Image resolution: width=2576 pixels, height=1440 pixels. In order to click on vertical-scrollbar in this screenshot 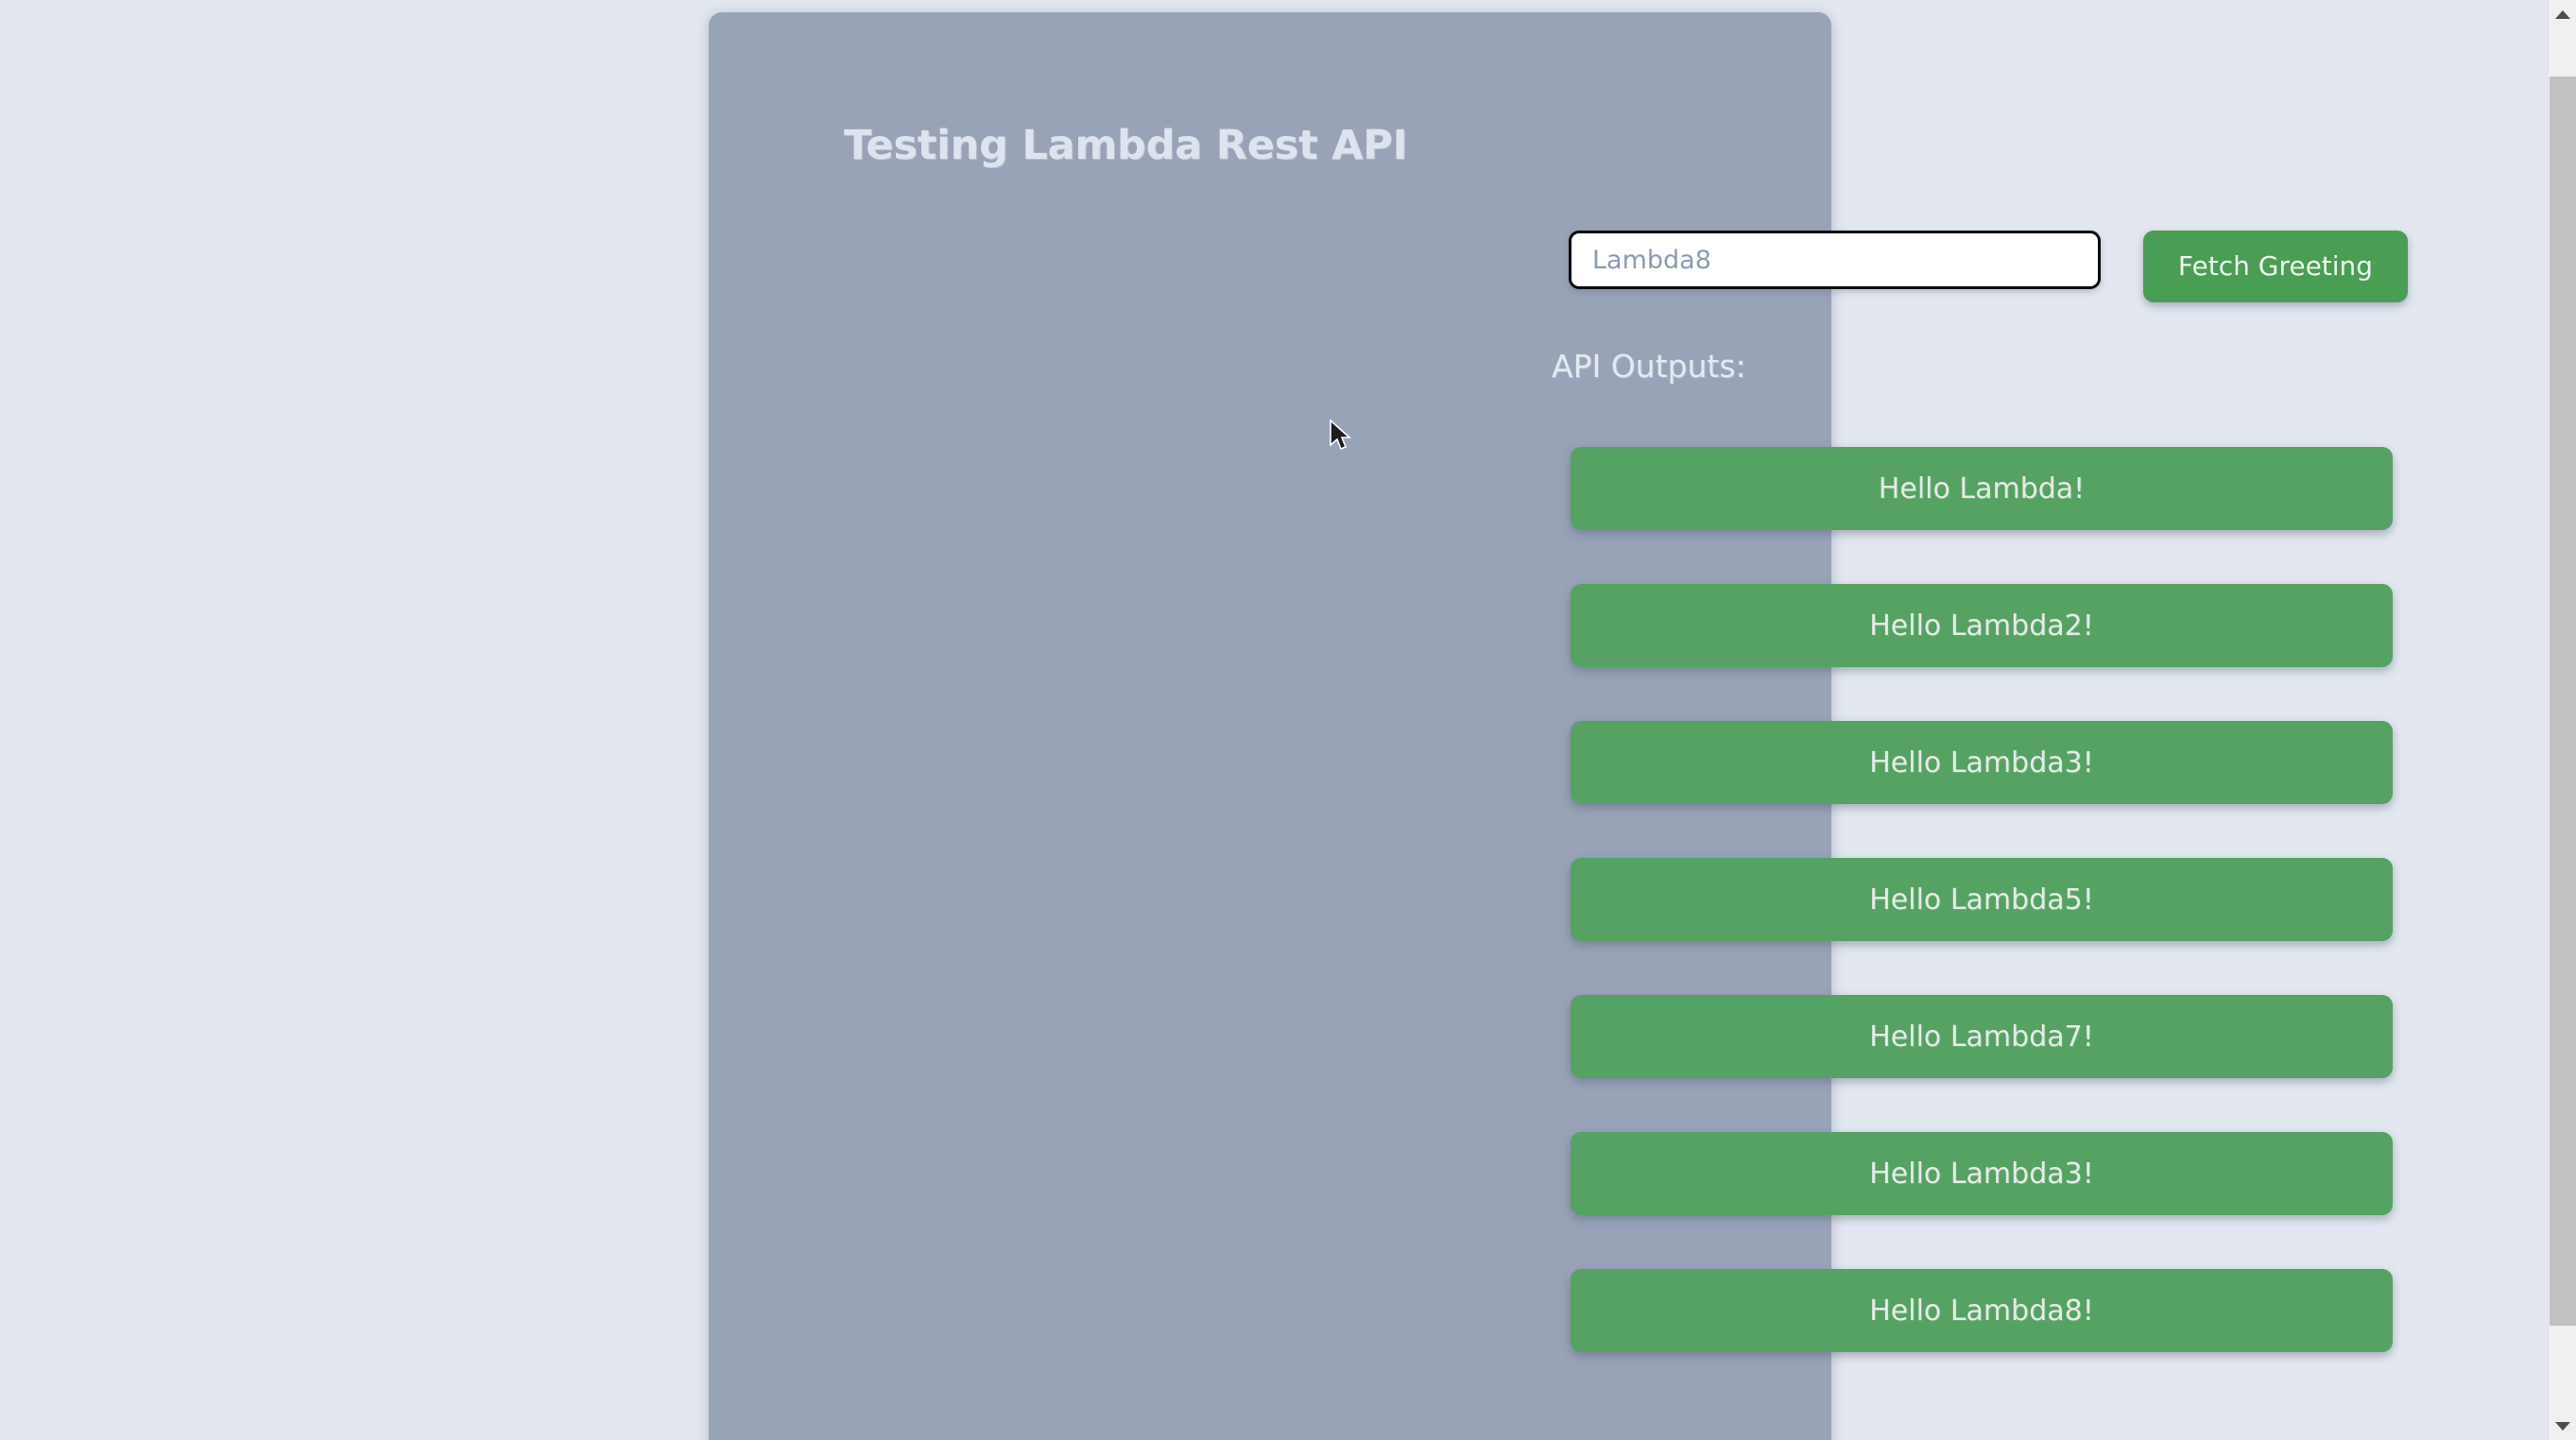, I will do `click(2562, 720)`.